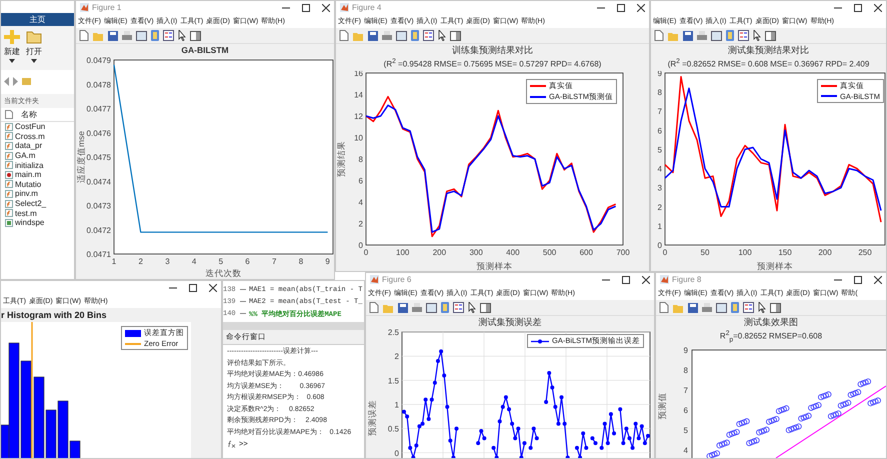  What do you see at coordinates (34, 37) in the screenshot?
I see `folder-icon` at bounding box center [34, 37].